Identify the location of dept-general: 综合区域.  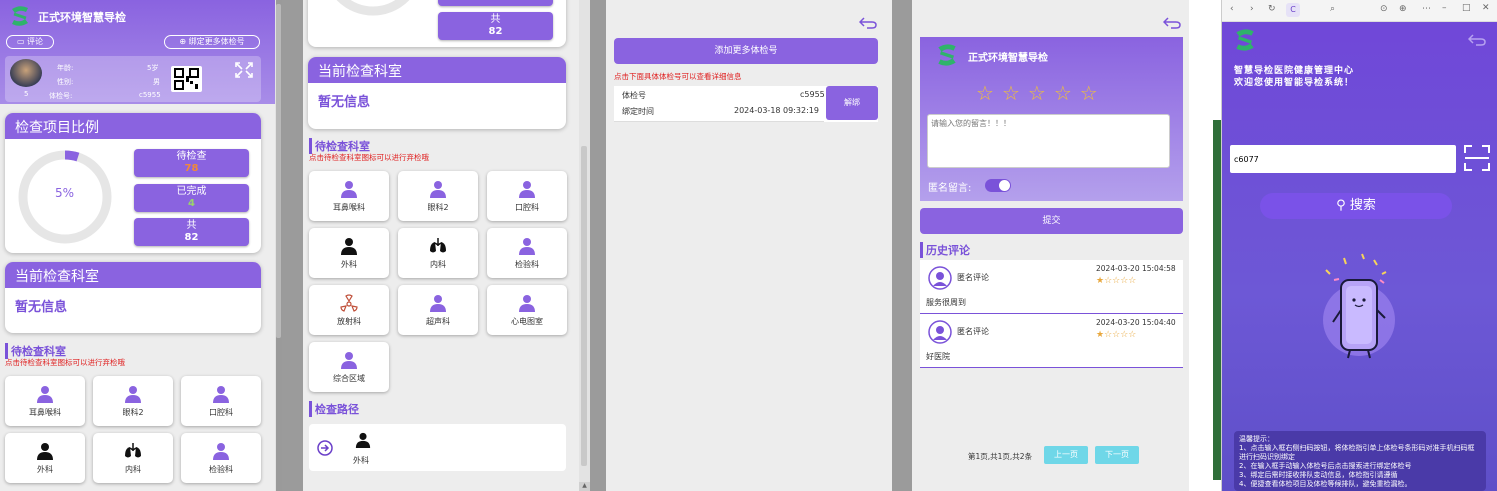
(349, 367).